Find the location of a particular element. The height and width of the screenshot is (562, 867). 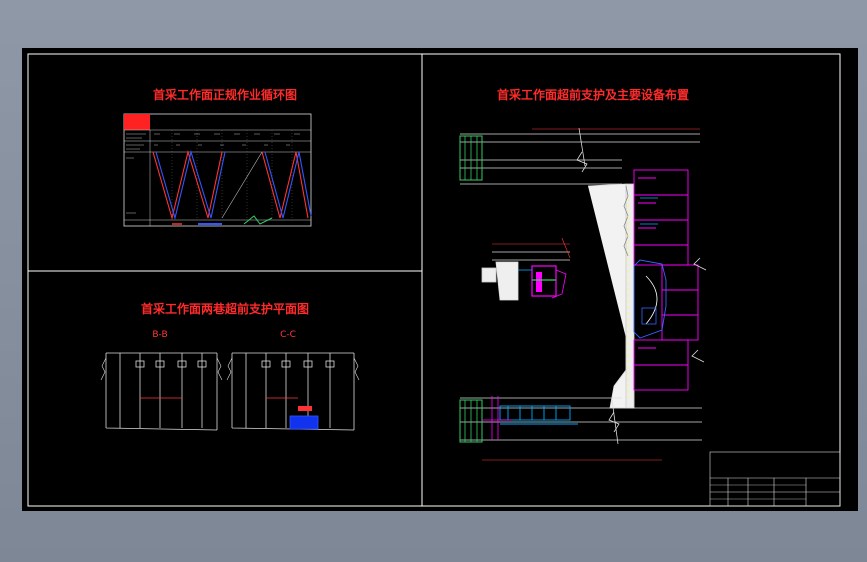

section-c-drawing is located at coordinates (293, 391).